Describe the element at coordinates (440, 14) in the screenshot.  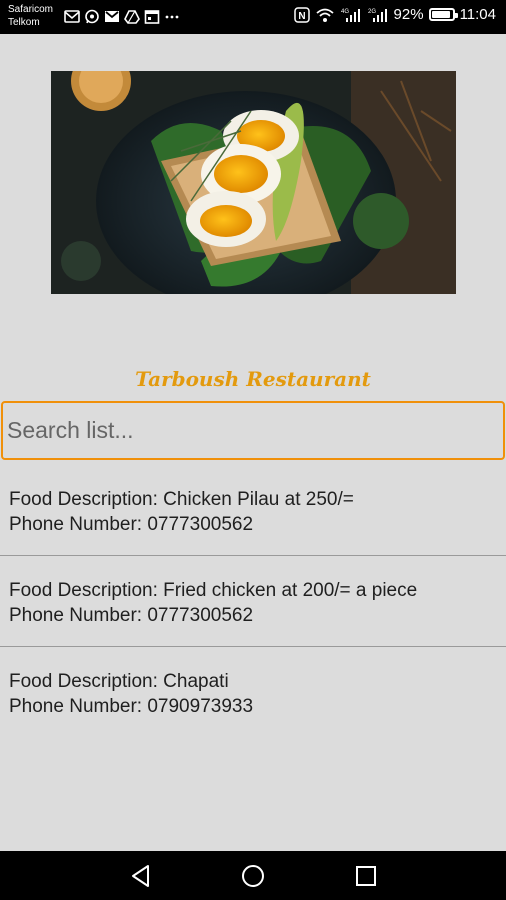
I see `battery-fill` at that location.